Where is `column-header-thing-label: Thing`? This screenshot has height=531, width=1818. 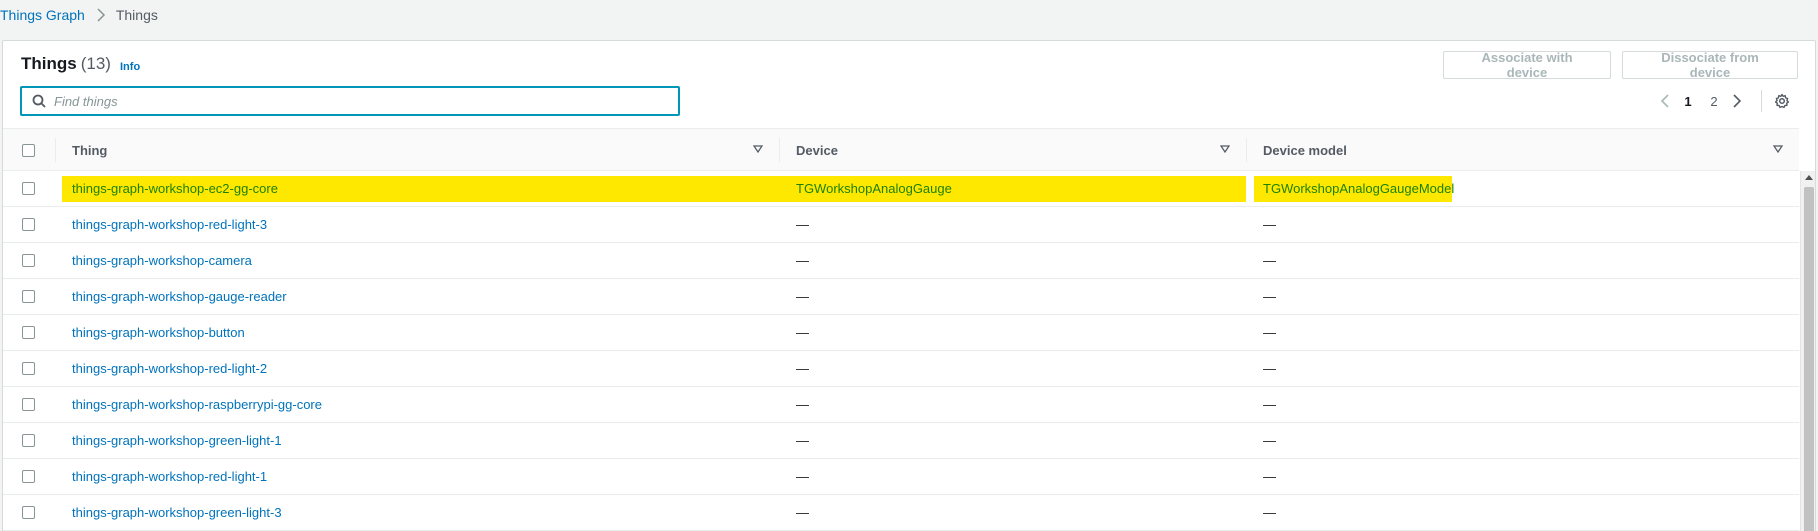 column-header-thing-label: Thing is located at coordinates (90, 150).